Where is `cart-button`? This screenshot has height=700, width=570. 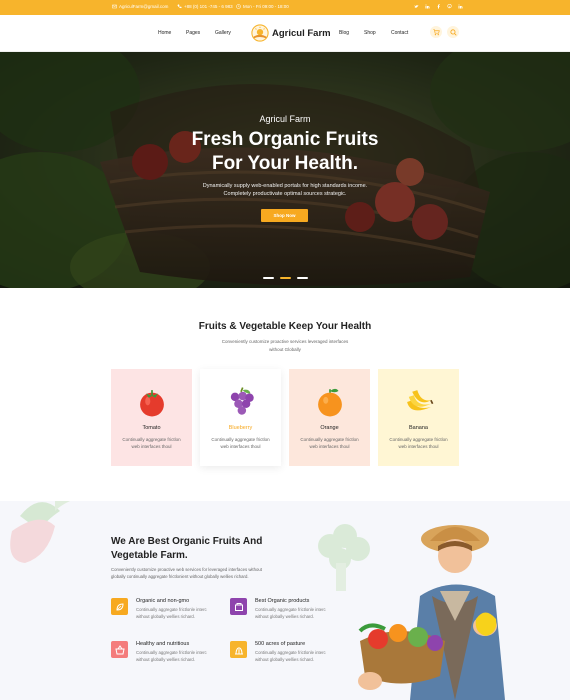 cart-button is located at coordinates (436, 32).